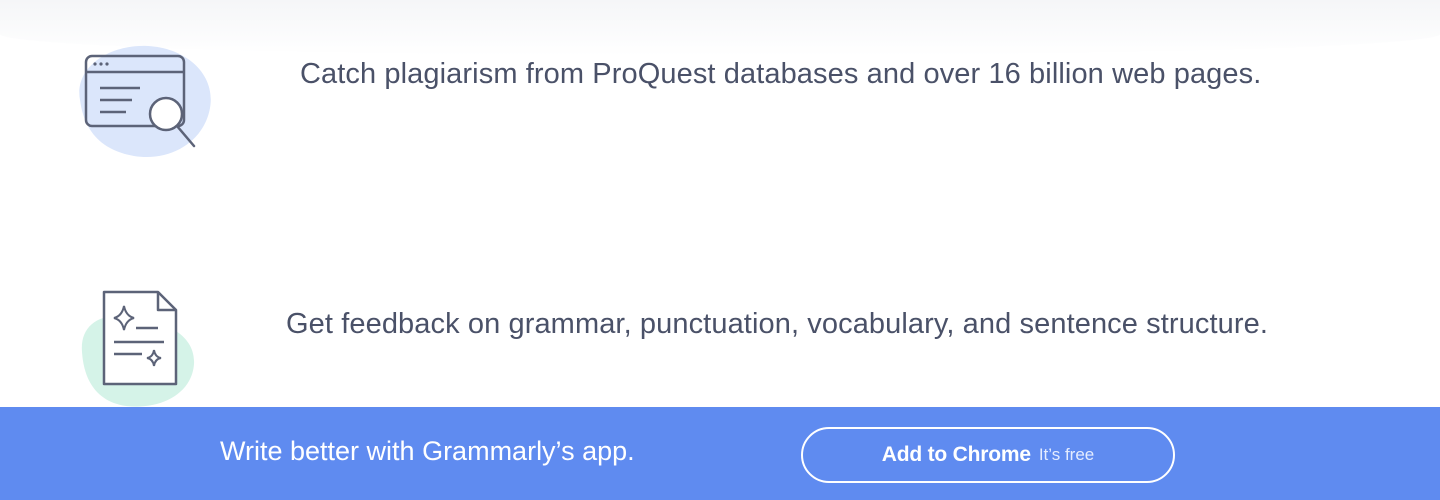 The width and height of the screenshot is (1440, 500). I want to click on add-to-chrome-button: Add to Chrome It’s free, so click(988, 455).